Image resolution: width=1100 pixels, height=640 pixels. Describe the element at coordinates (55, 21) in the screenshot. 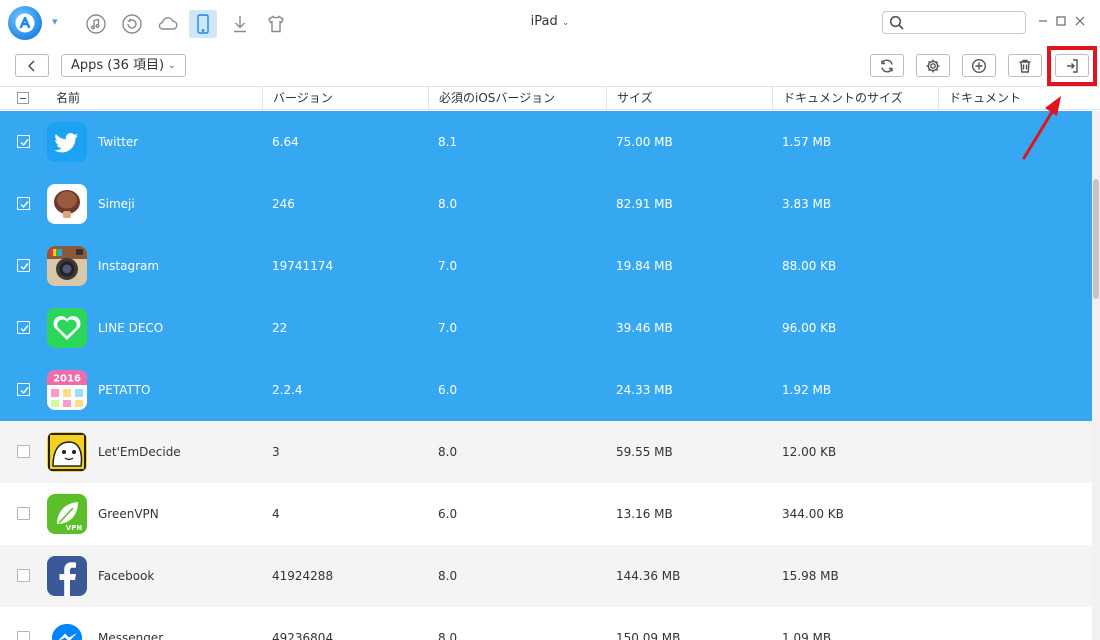

I see `logo-menu-chevron-icon: ▾` at that location.